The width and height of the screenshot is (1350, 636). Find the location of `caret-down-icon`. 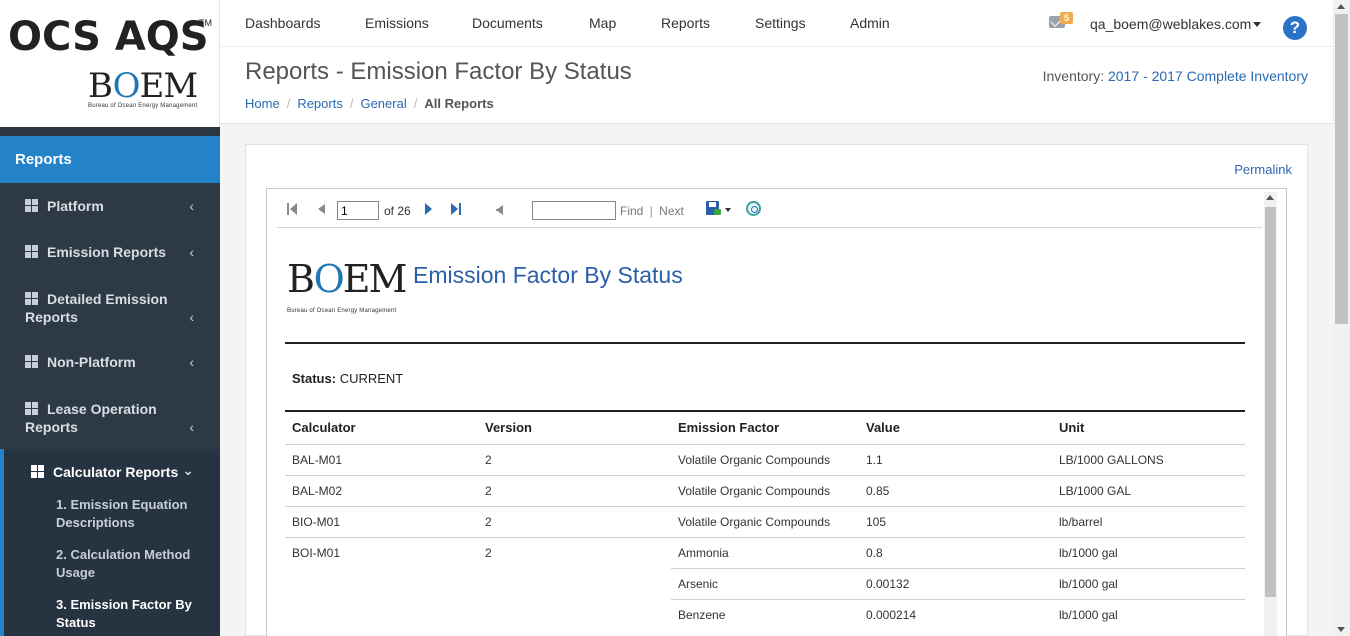

caret-down-icon is located at coordinates (1257, 24).